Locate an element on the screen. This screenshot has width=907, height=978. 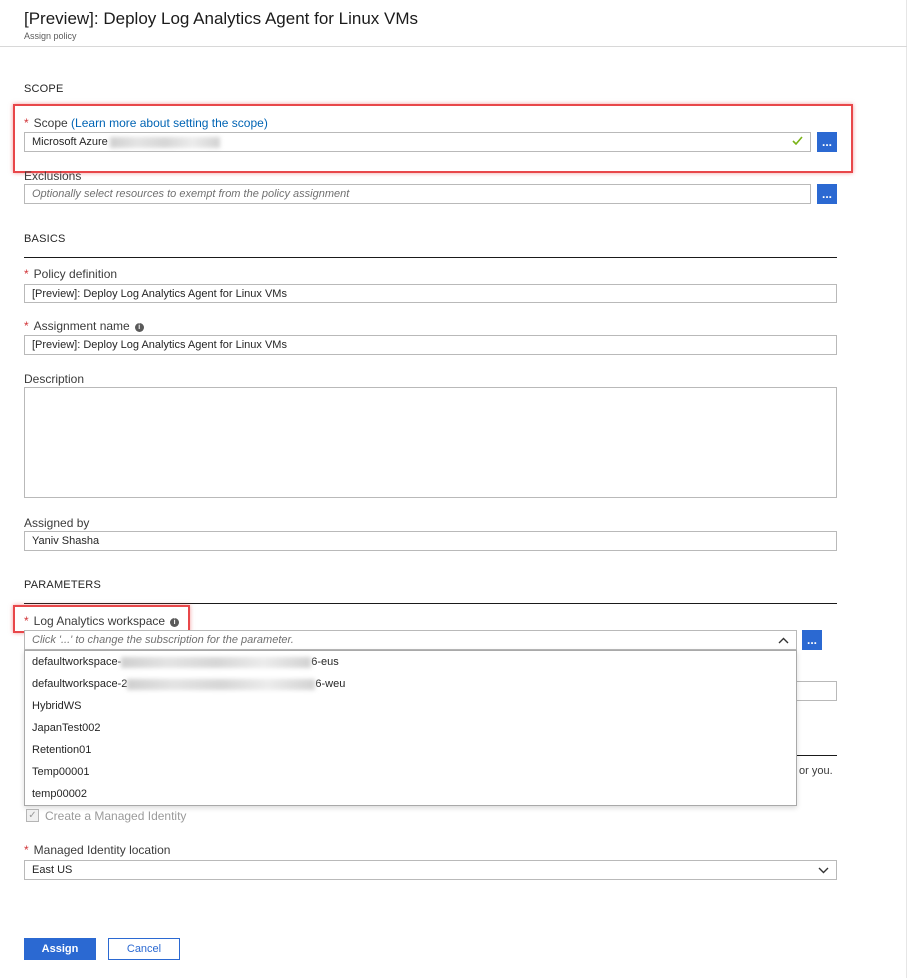
managed-identity-location-label-text: Managed Identity location is located at coordinates (102, 850).